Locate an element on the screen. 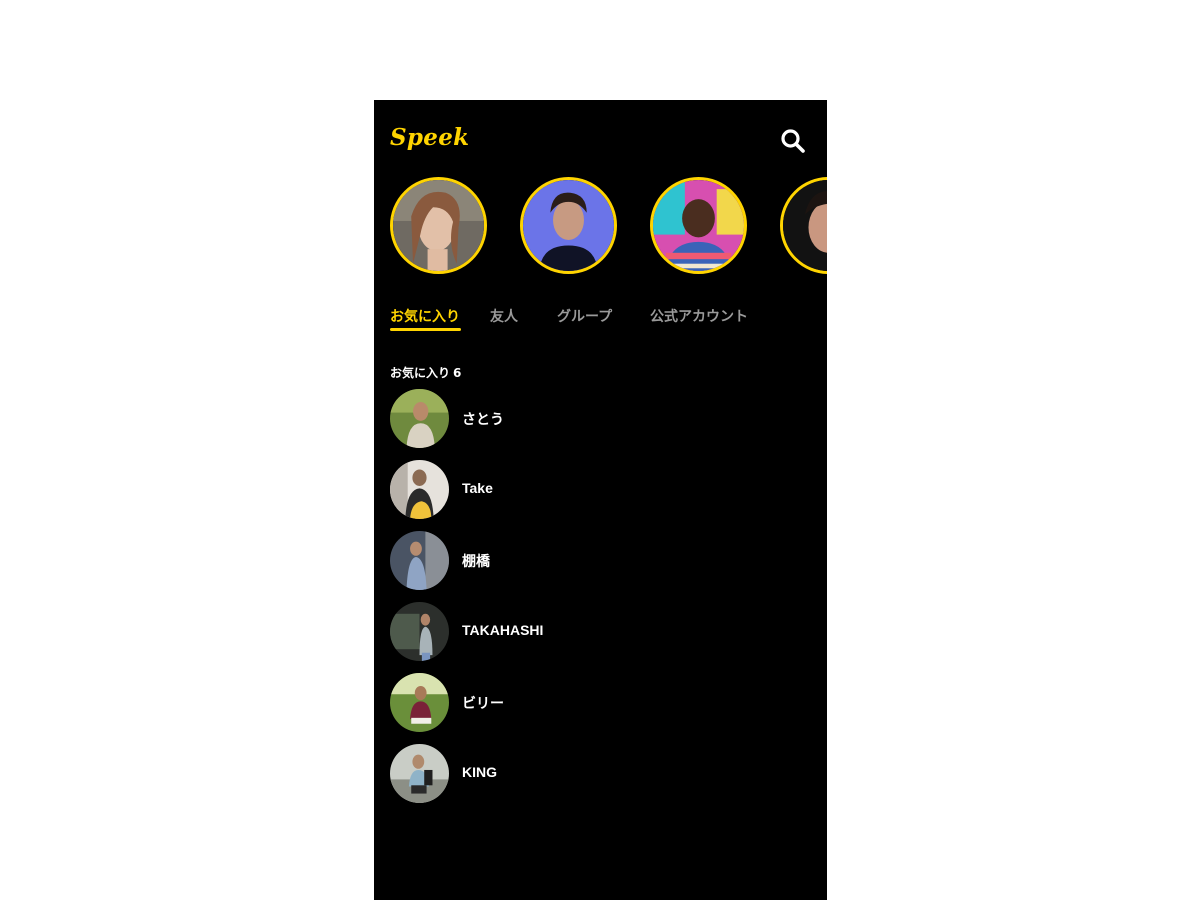  tab-favorites: お気に入り is located at coordinates (425, 316).